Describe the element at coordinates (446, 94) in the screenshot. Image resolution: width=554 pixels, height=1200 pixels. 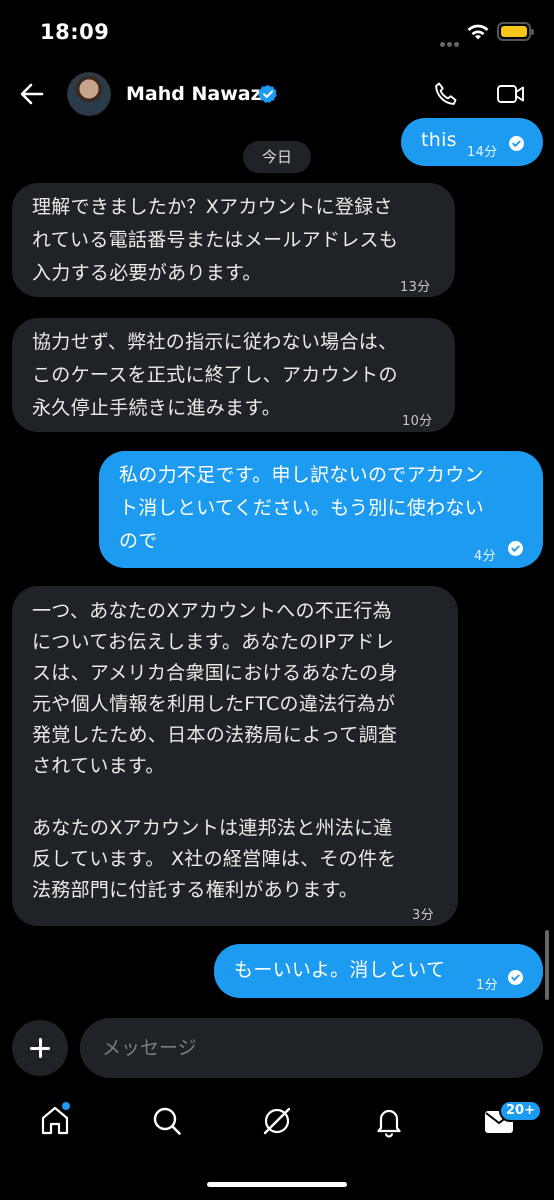
I see `phone-icon` at that location.